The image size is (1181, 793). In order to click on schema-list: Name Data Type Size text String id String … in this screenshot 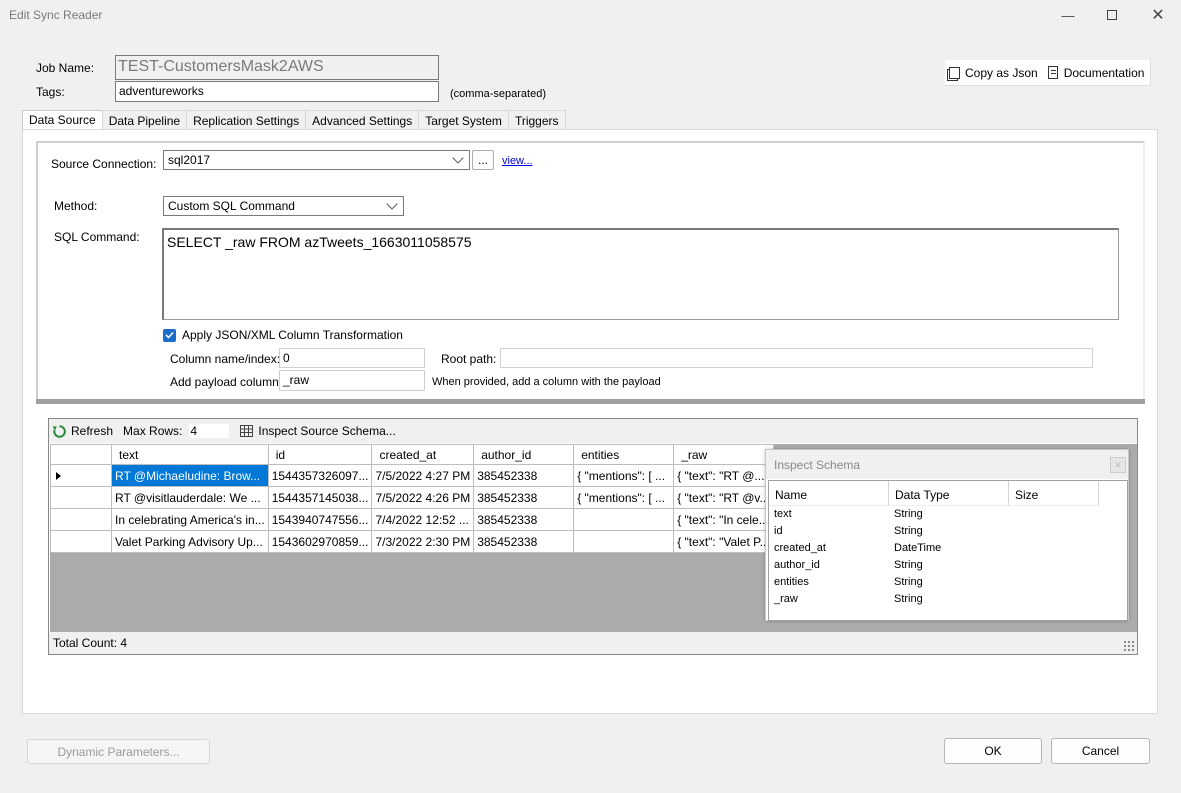, I will do `click(948, 550)`.